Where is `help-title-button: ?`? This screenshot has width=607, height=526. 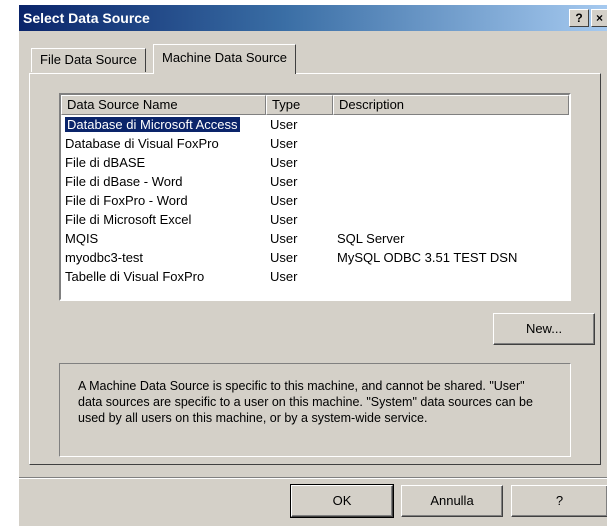 help-title-button: ? is located at coordinates (579, 18).